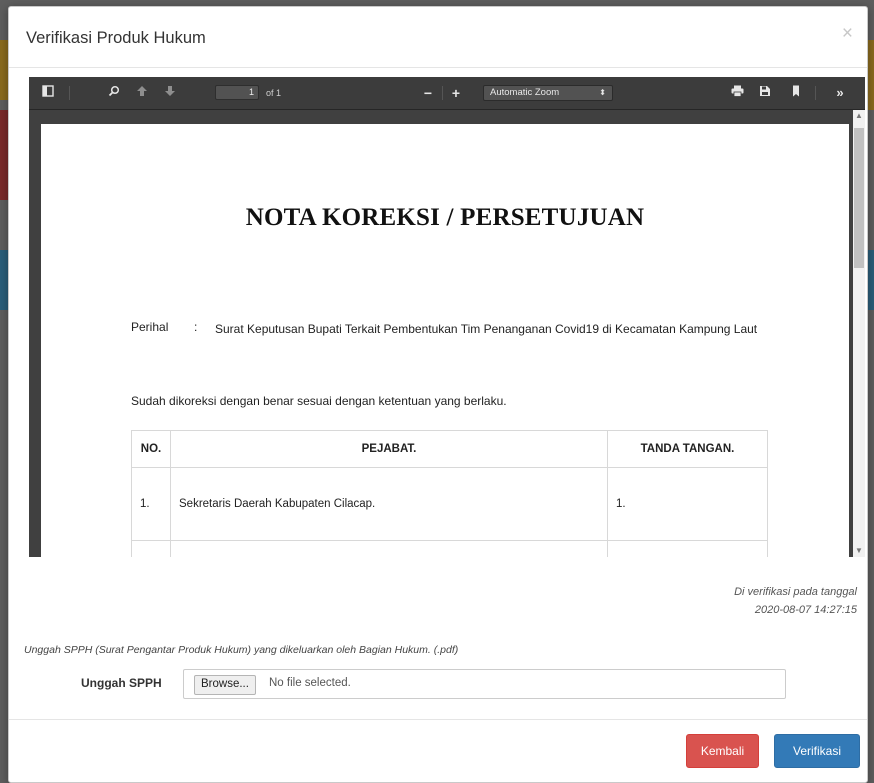  What do you see at coordinates (796, 93) in the screenshot?
I see `bookmark-icon` at bounding box center [796, 93].